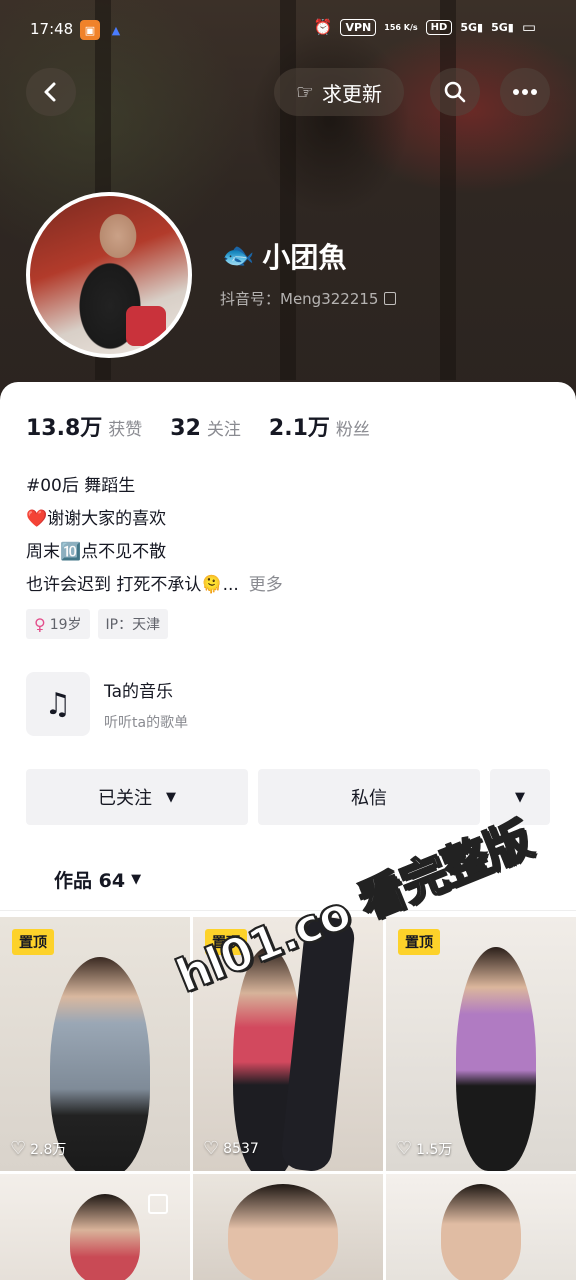  I want to click on bio-line: #00后 舞蹈生, so click(81, 486).